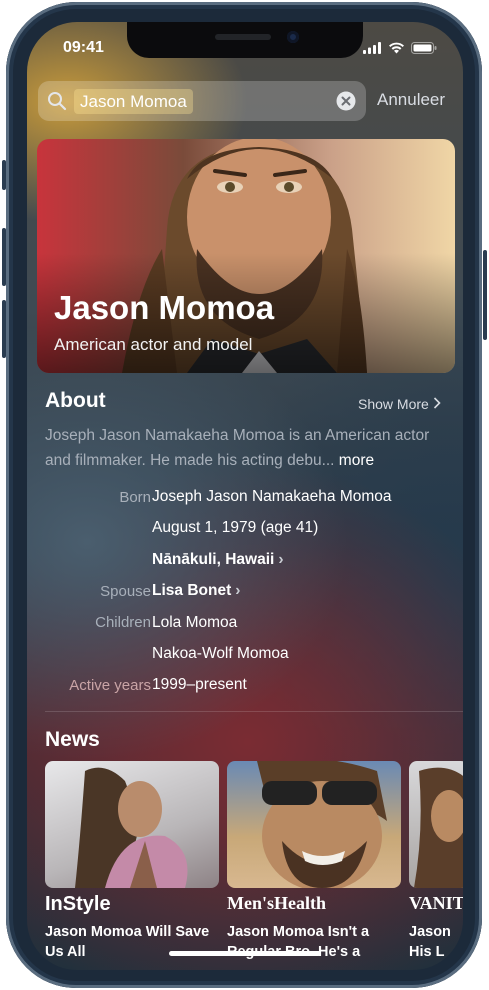 The width and height of the screenshot is (489, 990). What do you see at coordinates (298, 942) in the screenshot?
I see `news-headline: Jason Momoa Isn't a Regular Bro. He's a` at bounding box center [298, 942].